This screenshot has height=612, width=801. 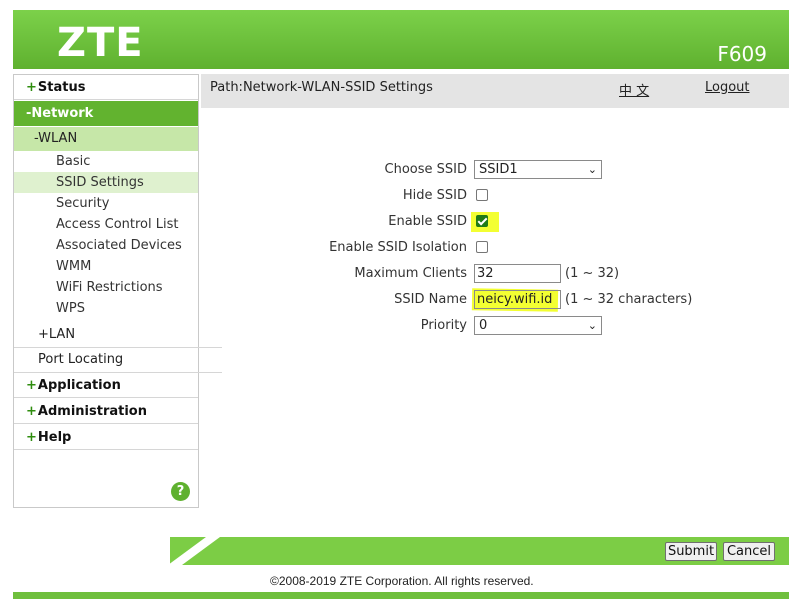 What do you see at coordinates (79, 385) in the screenshot?
I see `sidebar-item-label: Application` at bounding box center [79, 385].